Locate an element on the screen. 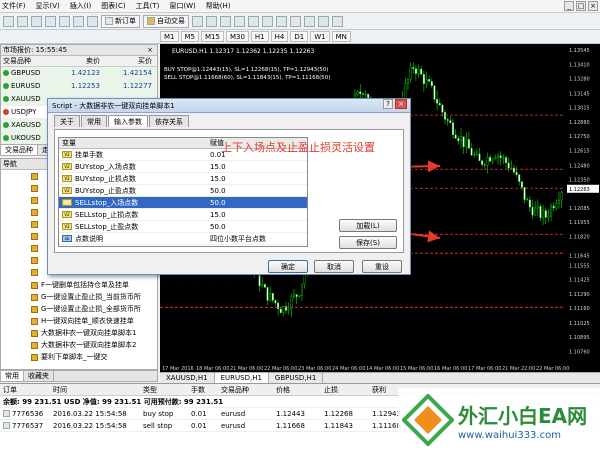 The width and height of the screenshot is (600, 451). order-id: 7776537 is located at coordinates (28, 425).